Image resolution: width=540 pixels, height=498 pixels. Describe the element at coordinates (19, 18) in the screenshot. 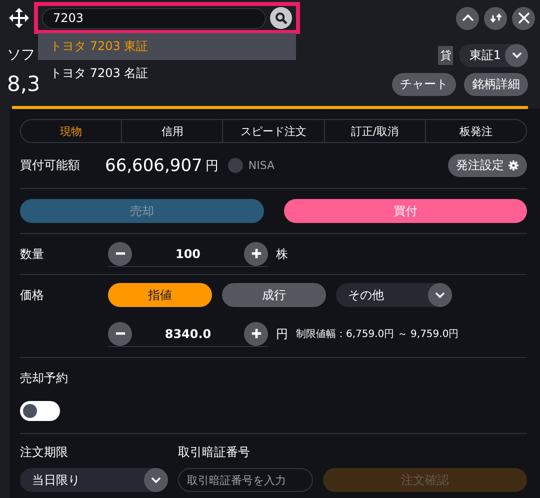

I see `move-icon` at that location.